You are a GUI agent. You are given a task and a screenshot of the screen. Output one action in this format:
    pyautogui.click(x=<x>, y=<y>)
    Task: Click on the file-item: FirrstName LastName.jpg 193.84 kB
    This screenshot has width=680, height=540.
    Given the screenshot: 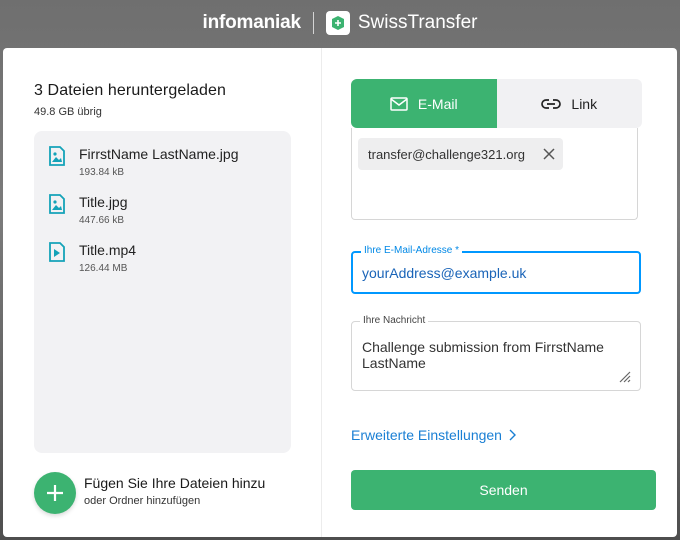 What is the action you would take?
    pyautogui.click(x=162, y=169)
    